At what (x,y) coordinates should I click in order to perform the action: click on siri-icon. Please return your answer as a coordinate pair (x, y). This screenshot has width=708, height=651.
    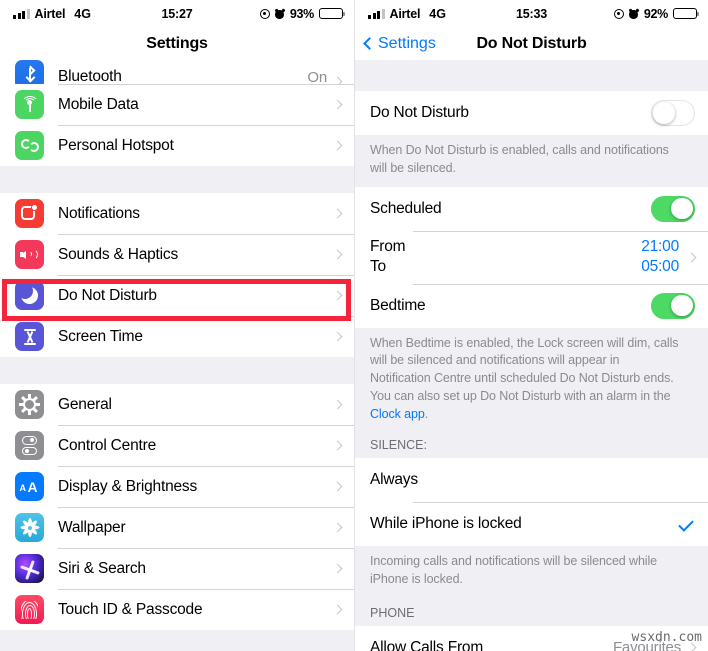
    Looking at the image, I should click on (29, 568).